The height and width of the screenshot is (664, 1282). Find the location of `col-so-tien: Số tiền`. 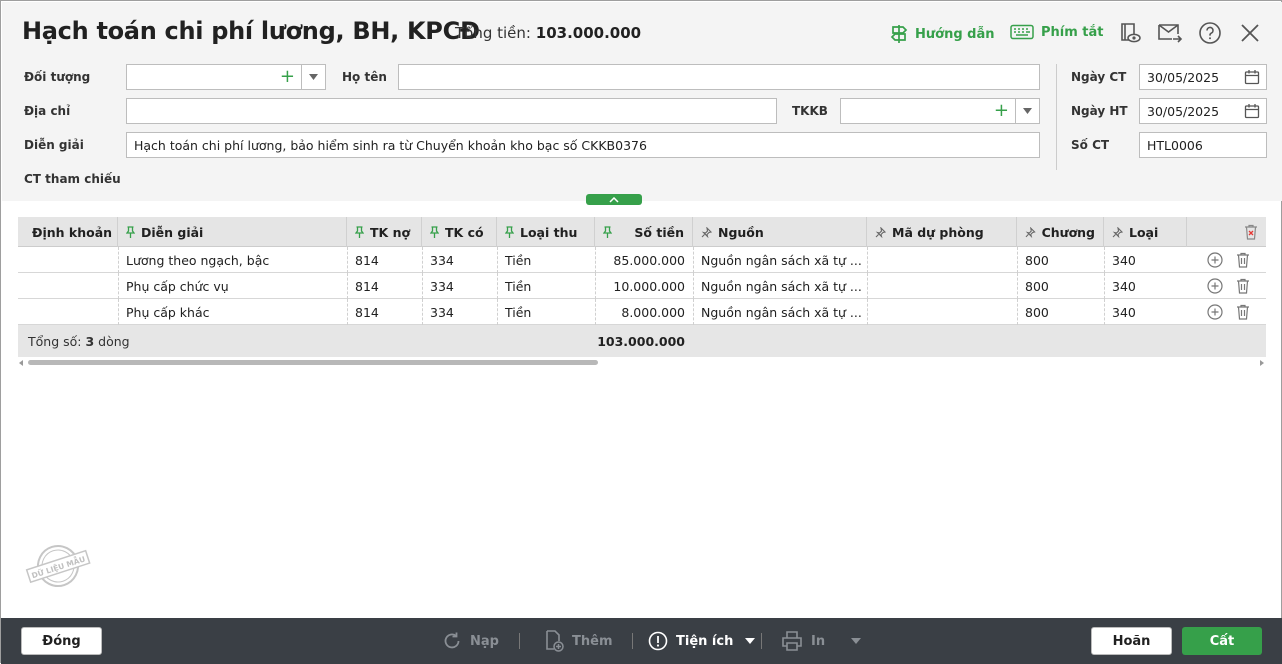

col-so-tien: Số tiền is located at coordinates (644, 232).